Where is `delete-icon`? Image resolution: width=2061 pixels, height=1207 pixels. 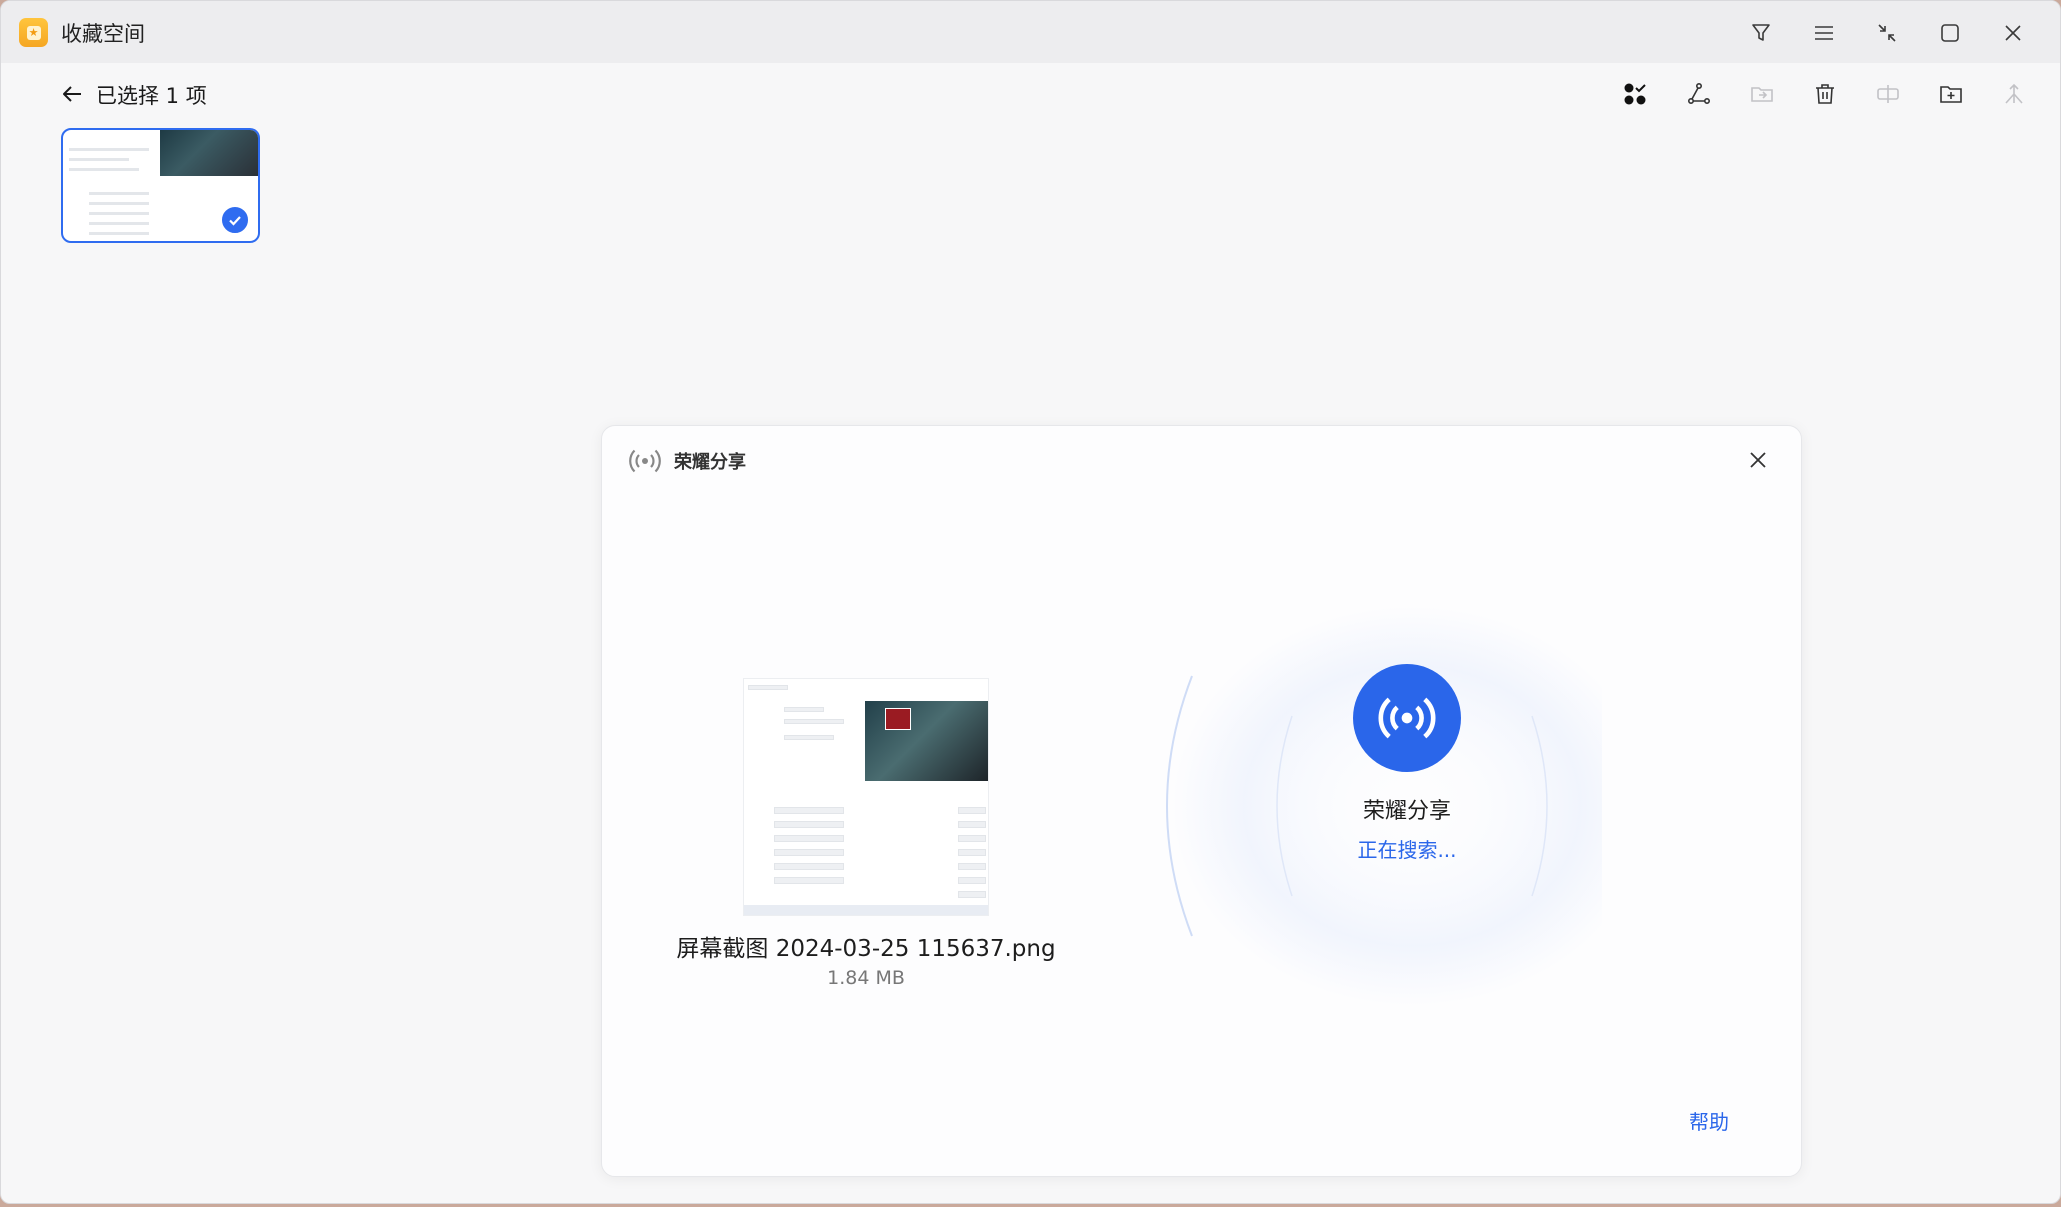 delete-icon is located at coordinates (1825, 94).